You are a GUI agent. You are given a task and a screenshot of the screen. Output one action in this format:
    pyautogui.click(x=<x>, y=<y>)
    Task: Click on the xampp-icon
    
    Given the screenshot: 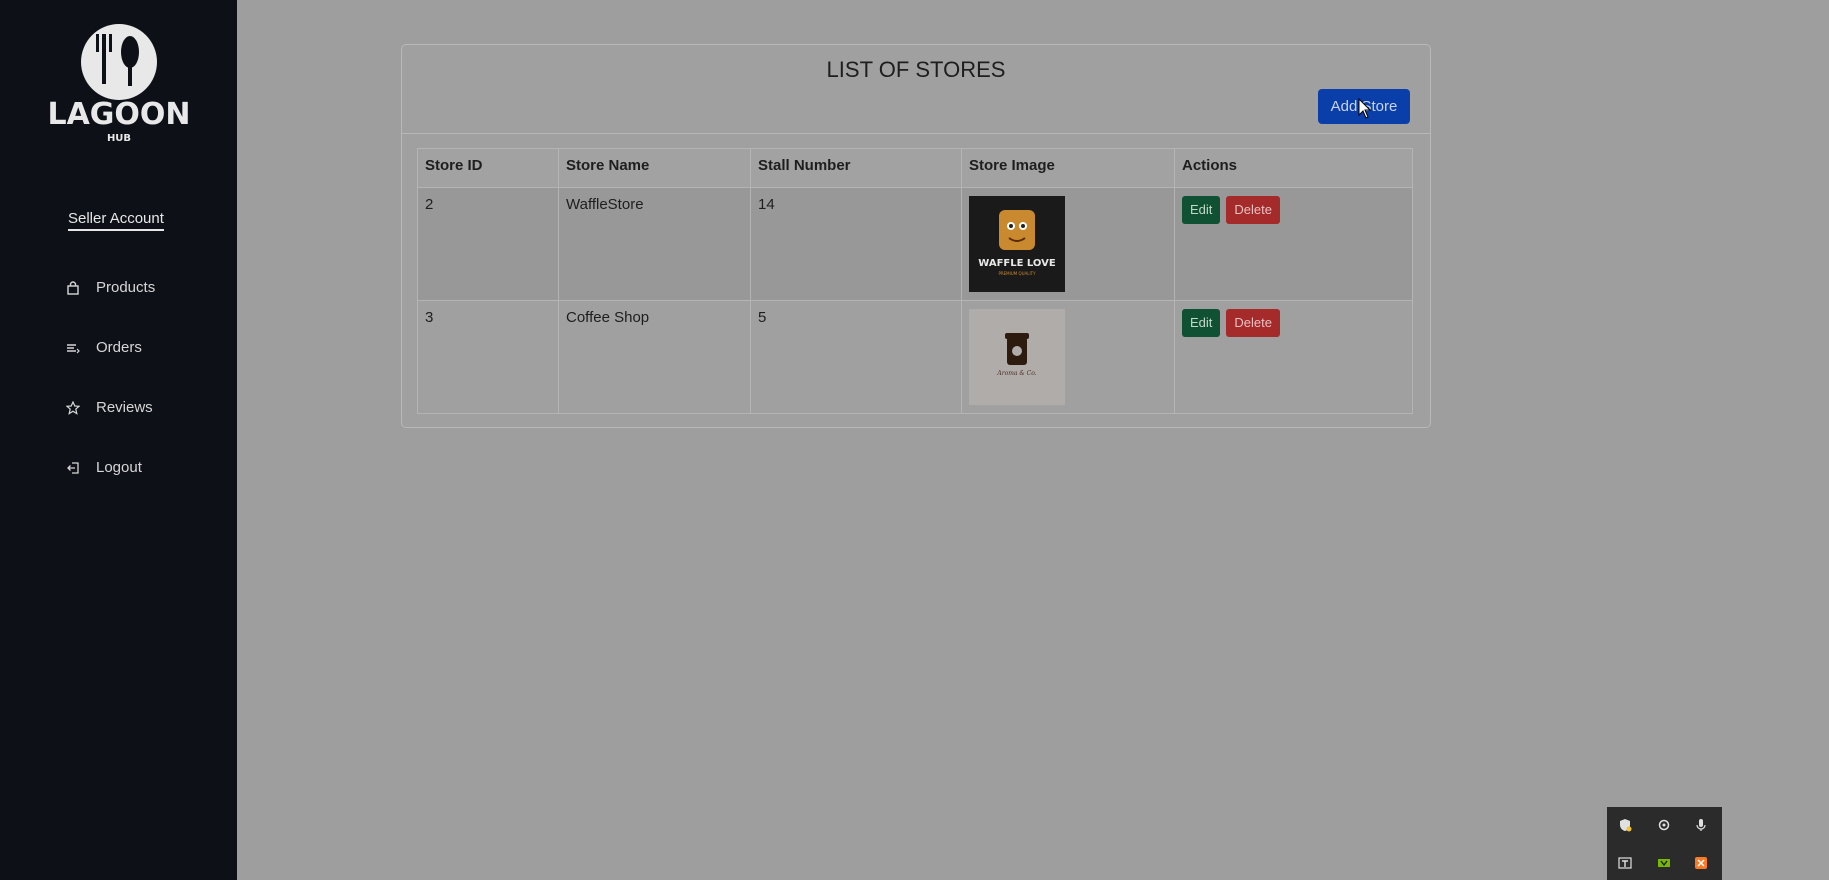 What is the action you would take?
    pyautogui.click(x=1701, y=863)
    